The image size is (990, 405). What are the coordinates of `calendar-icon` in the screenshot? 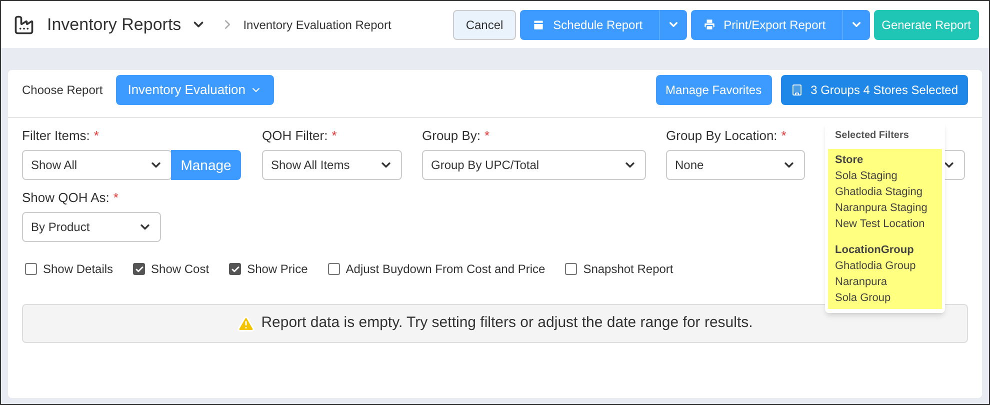 It's located at (539, 24).